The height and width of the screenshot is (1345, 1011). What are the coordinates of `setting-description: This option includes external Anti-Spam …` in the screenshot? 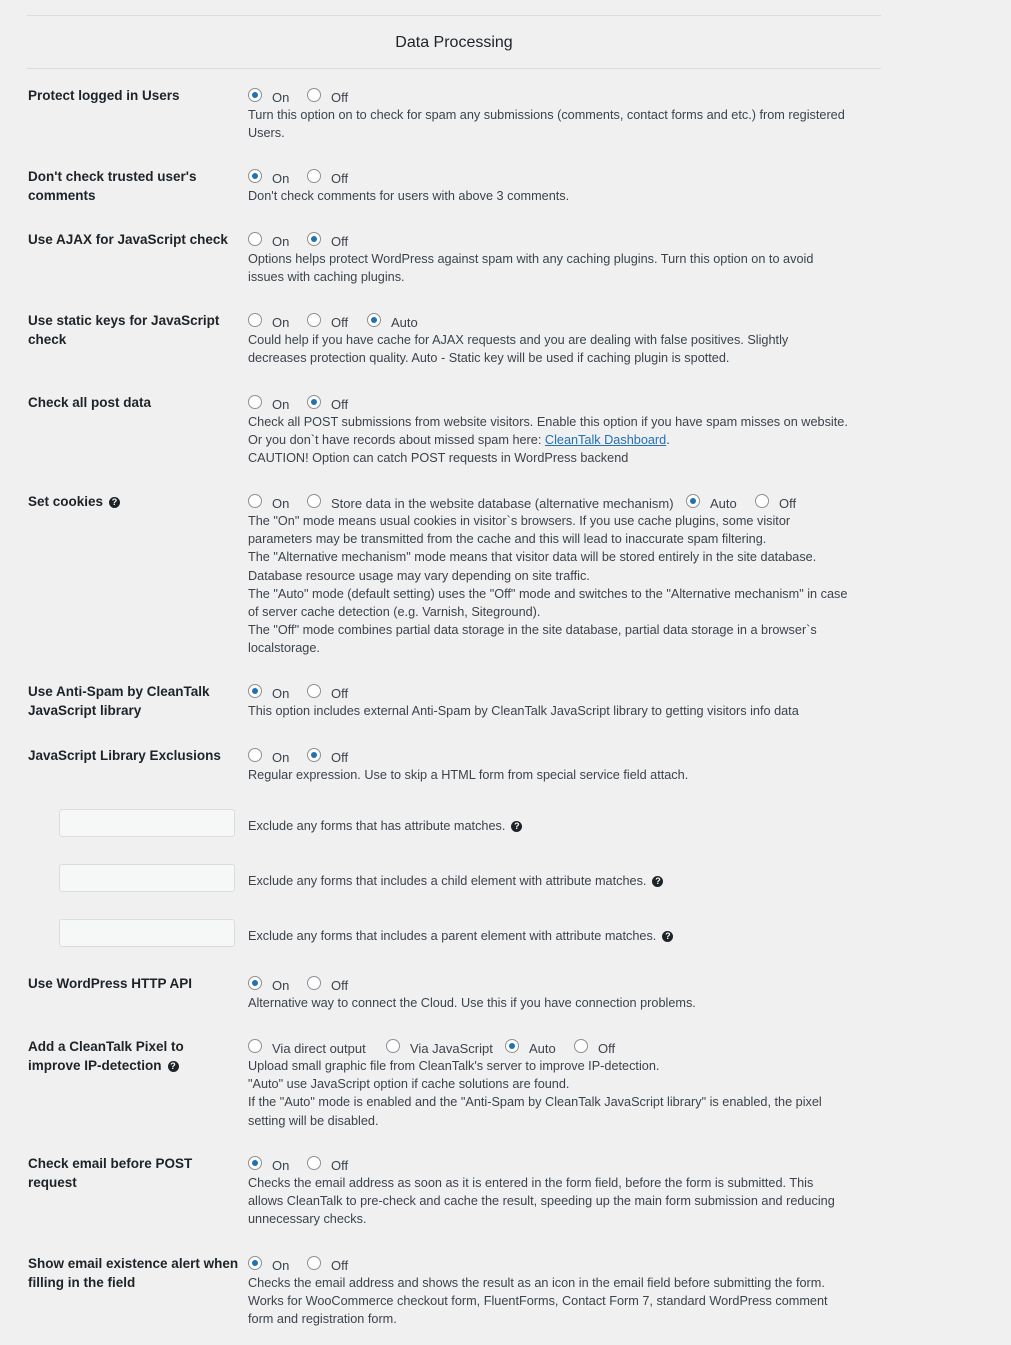 It's located at (523, 711).